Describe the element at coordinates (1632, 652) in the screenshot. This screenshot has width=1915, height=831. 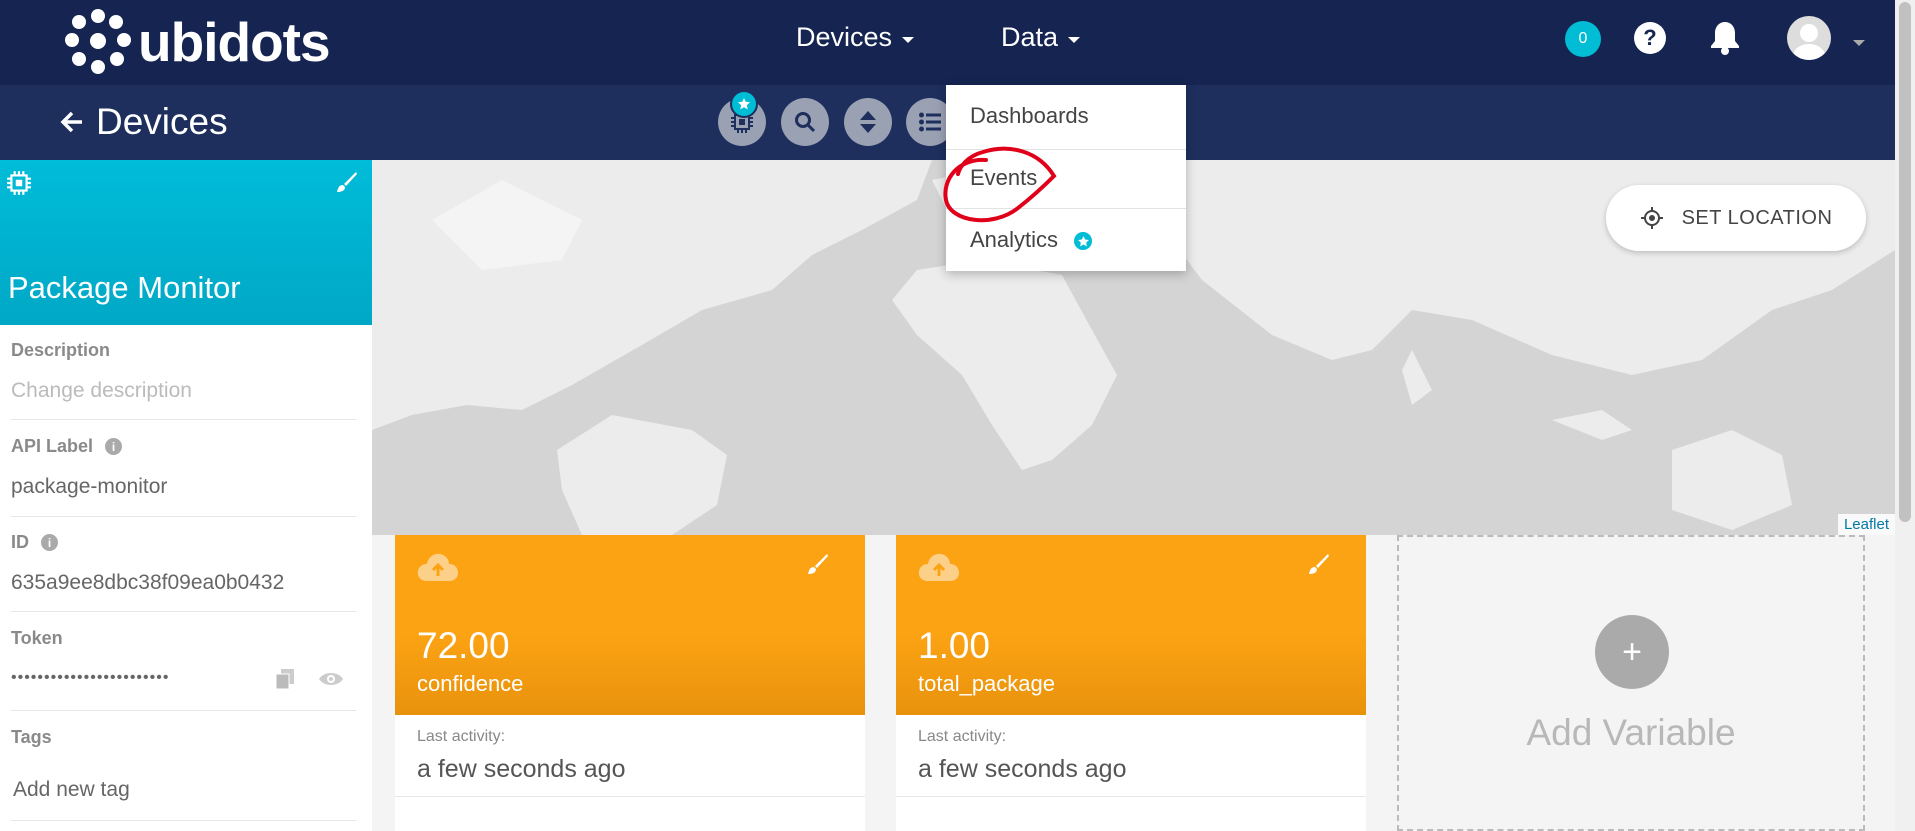
I see `plus-icon: +` at that location.